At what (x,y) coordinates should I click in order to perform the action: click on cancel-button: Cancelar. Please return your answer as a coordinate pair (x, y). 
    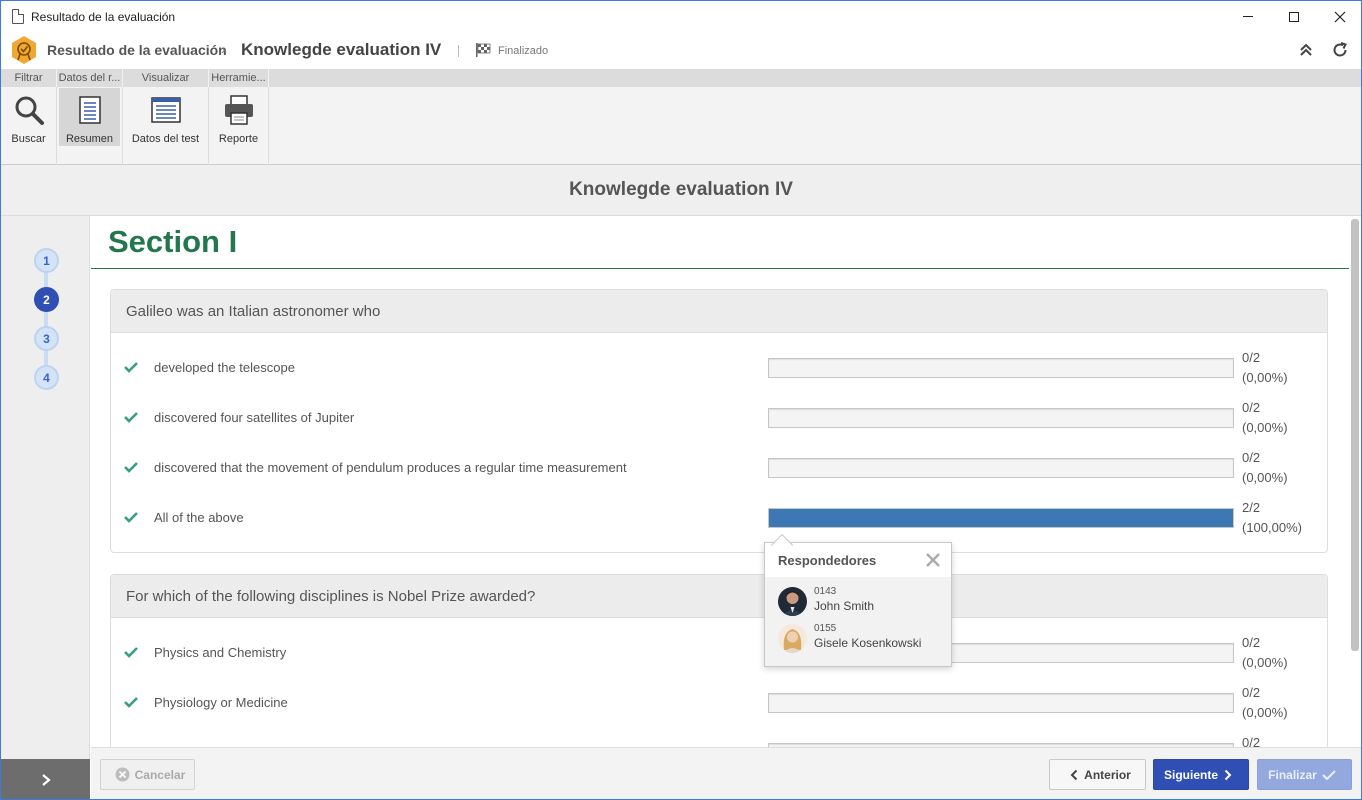
    Looking at the image, I should click on (147, 774).